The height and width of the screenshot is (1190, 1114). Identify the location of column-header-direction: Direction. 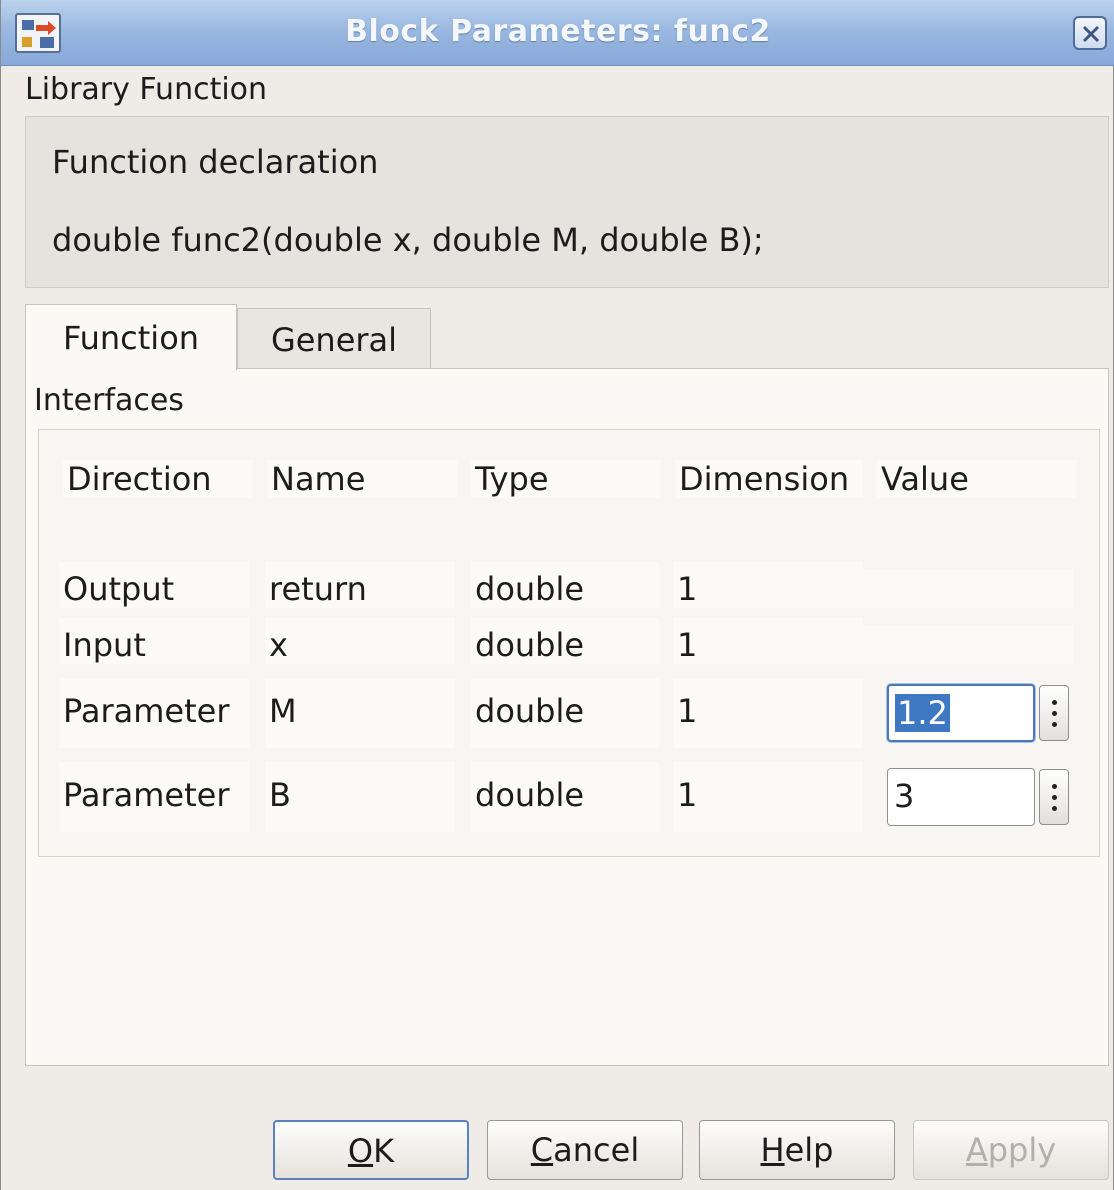
(158, 479).